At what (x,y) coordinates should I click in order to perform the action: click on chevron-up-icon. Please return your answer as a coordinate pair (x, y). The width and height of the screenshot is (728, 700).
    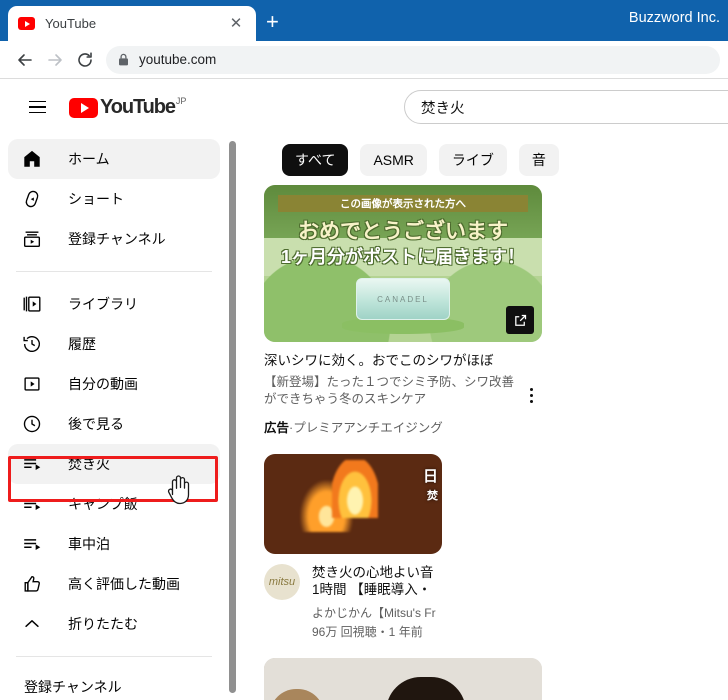
    Looking at the image, I should click on (32, 624).